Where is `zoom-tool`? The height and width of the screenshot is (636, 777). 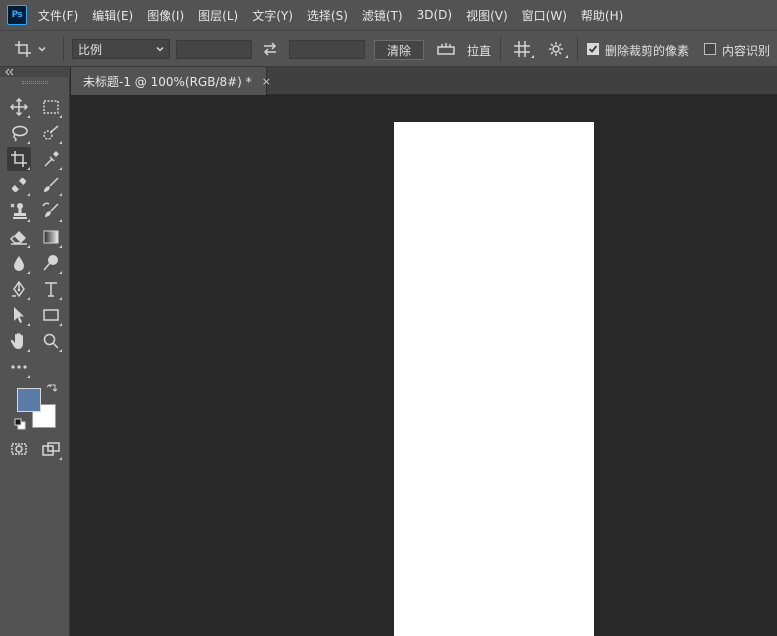 zoom-tool is located at coordinates (51, 341).